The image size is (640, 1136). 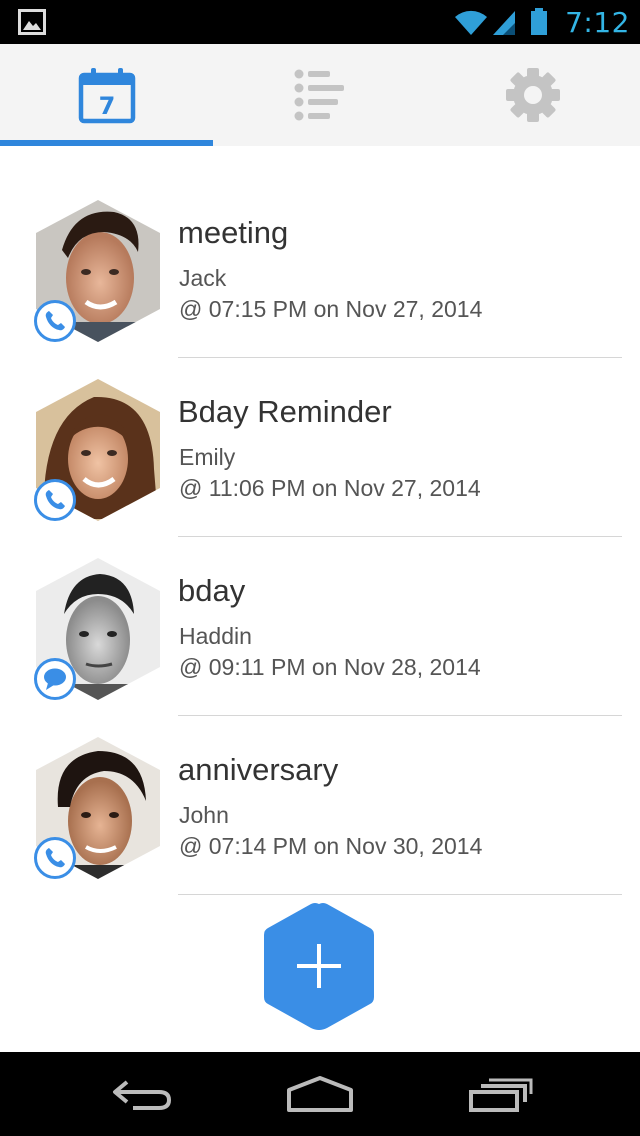 I want to click on home-button, so click(x=320, y=1094).